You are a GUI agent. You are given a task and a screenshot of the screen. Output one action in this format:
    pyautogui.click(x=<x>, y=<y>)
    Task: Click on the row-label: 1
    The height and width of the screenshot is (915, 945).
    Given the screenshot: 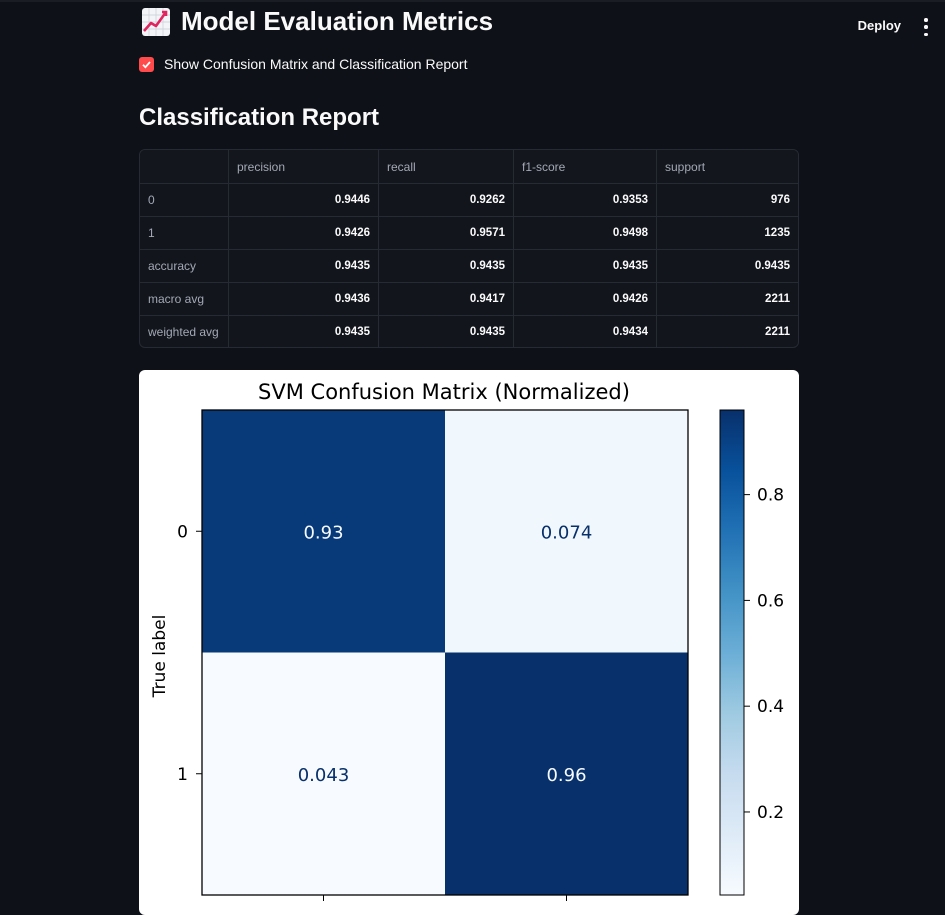 What is the action you would take?
    pyautogui.click(x=184, y=233)
    